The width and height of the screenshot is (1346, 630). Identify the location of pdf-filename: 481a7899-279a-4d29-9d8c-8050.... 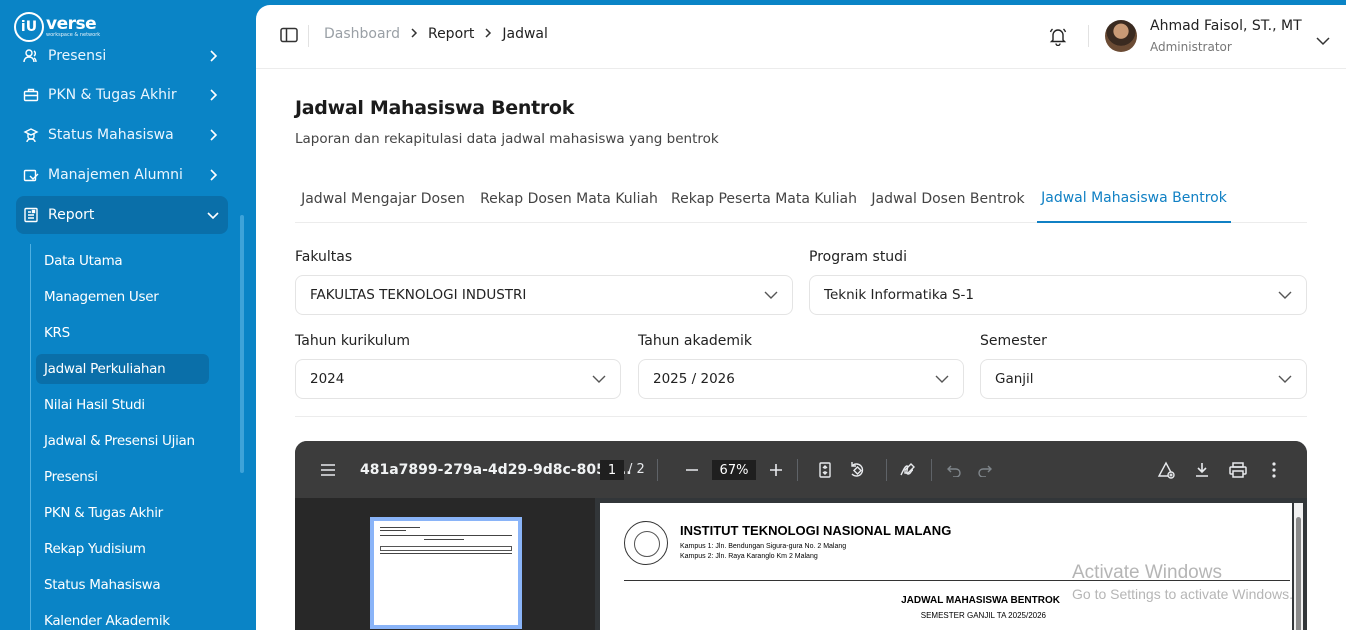
(496, 470).